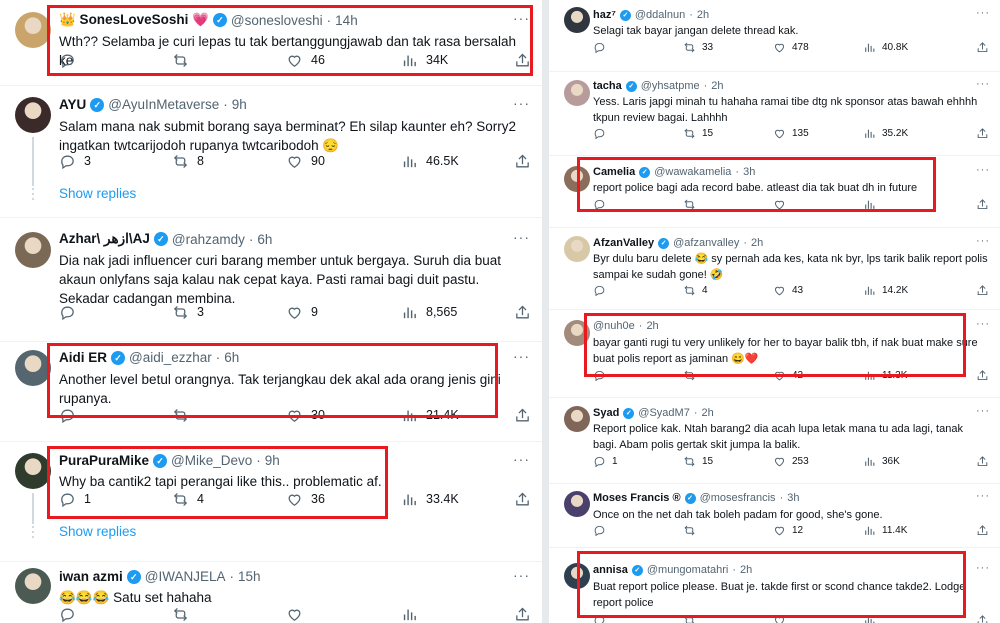  What do you see at coordinates (211, 460) in the screenshot?
I see `author-handle: @Mike_Devo` at bounding box center [211, 460].